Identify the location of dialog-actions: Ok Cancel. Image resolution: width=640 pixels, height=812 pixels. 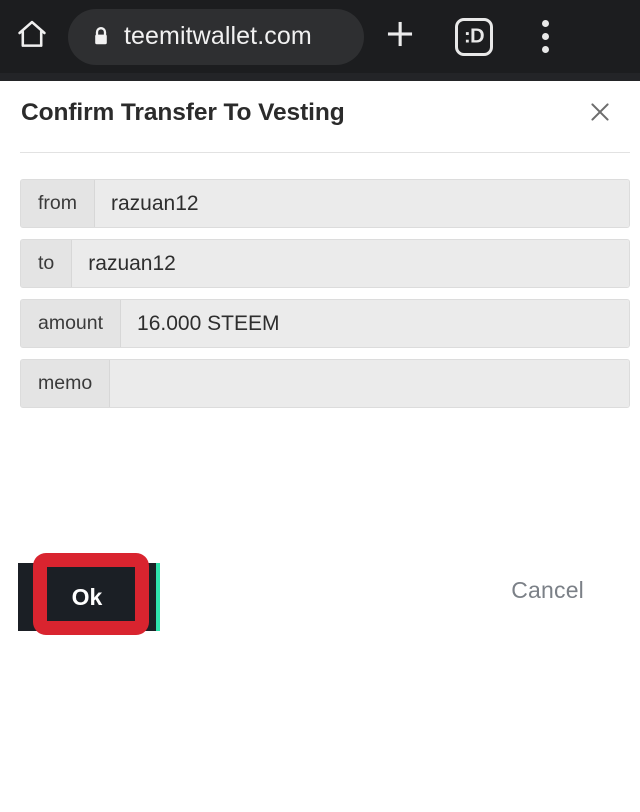
(320, 596).